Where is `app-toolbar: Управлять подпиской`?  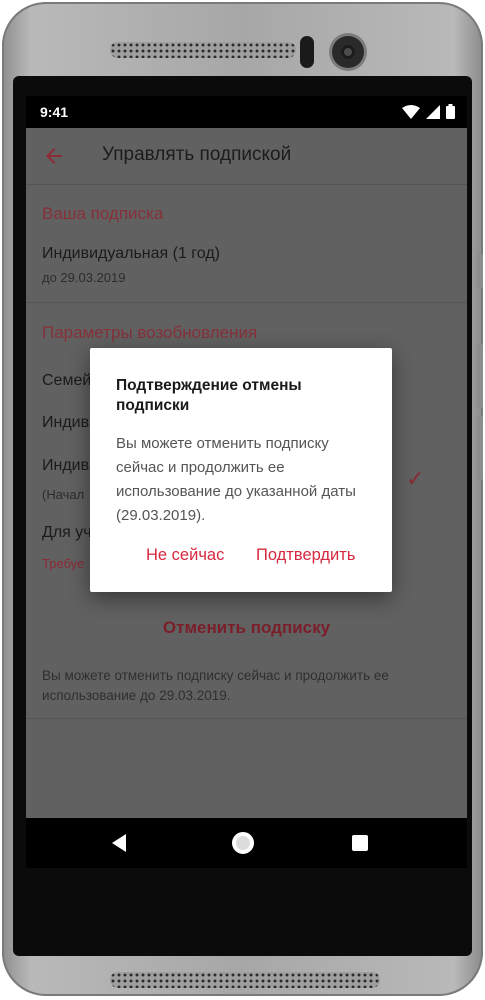
app-toolbar: Управлять подпиской is located at coordinates (246, 156).